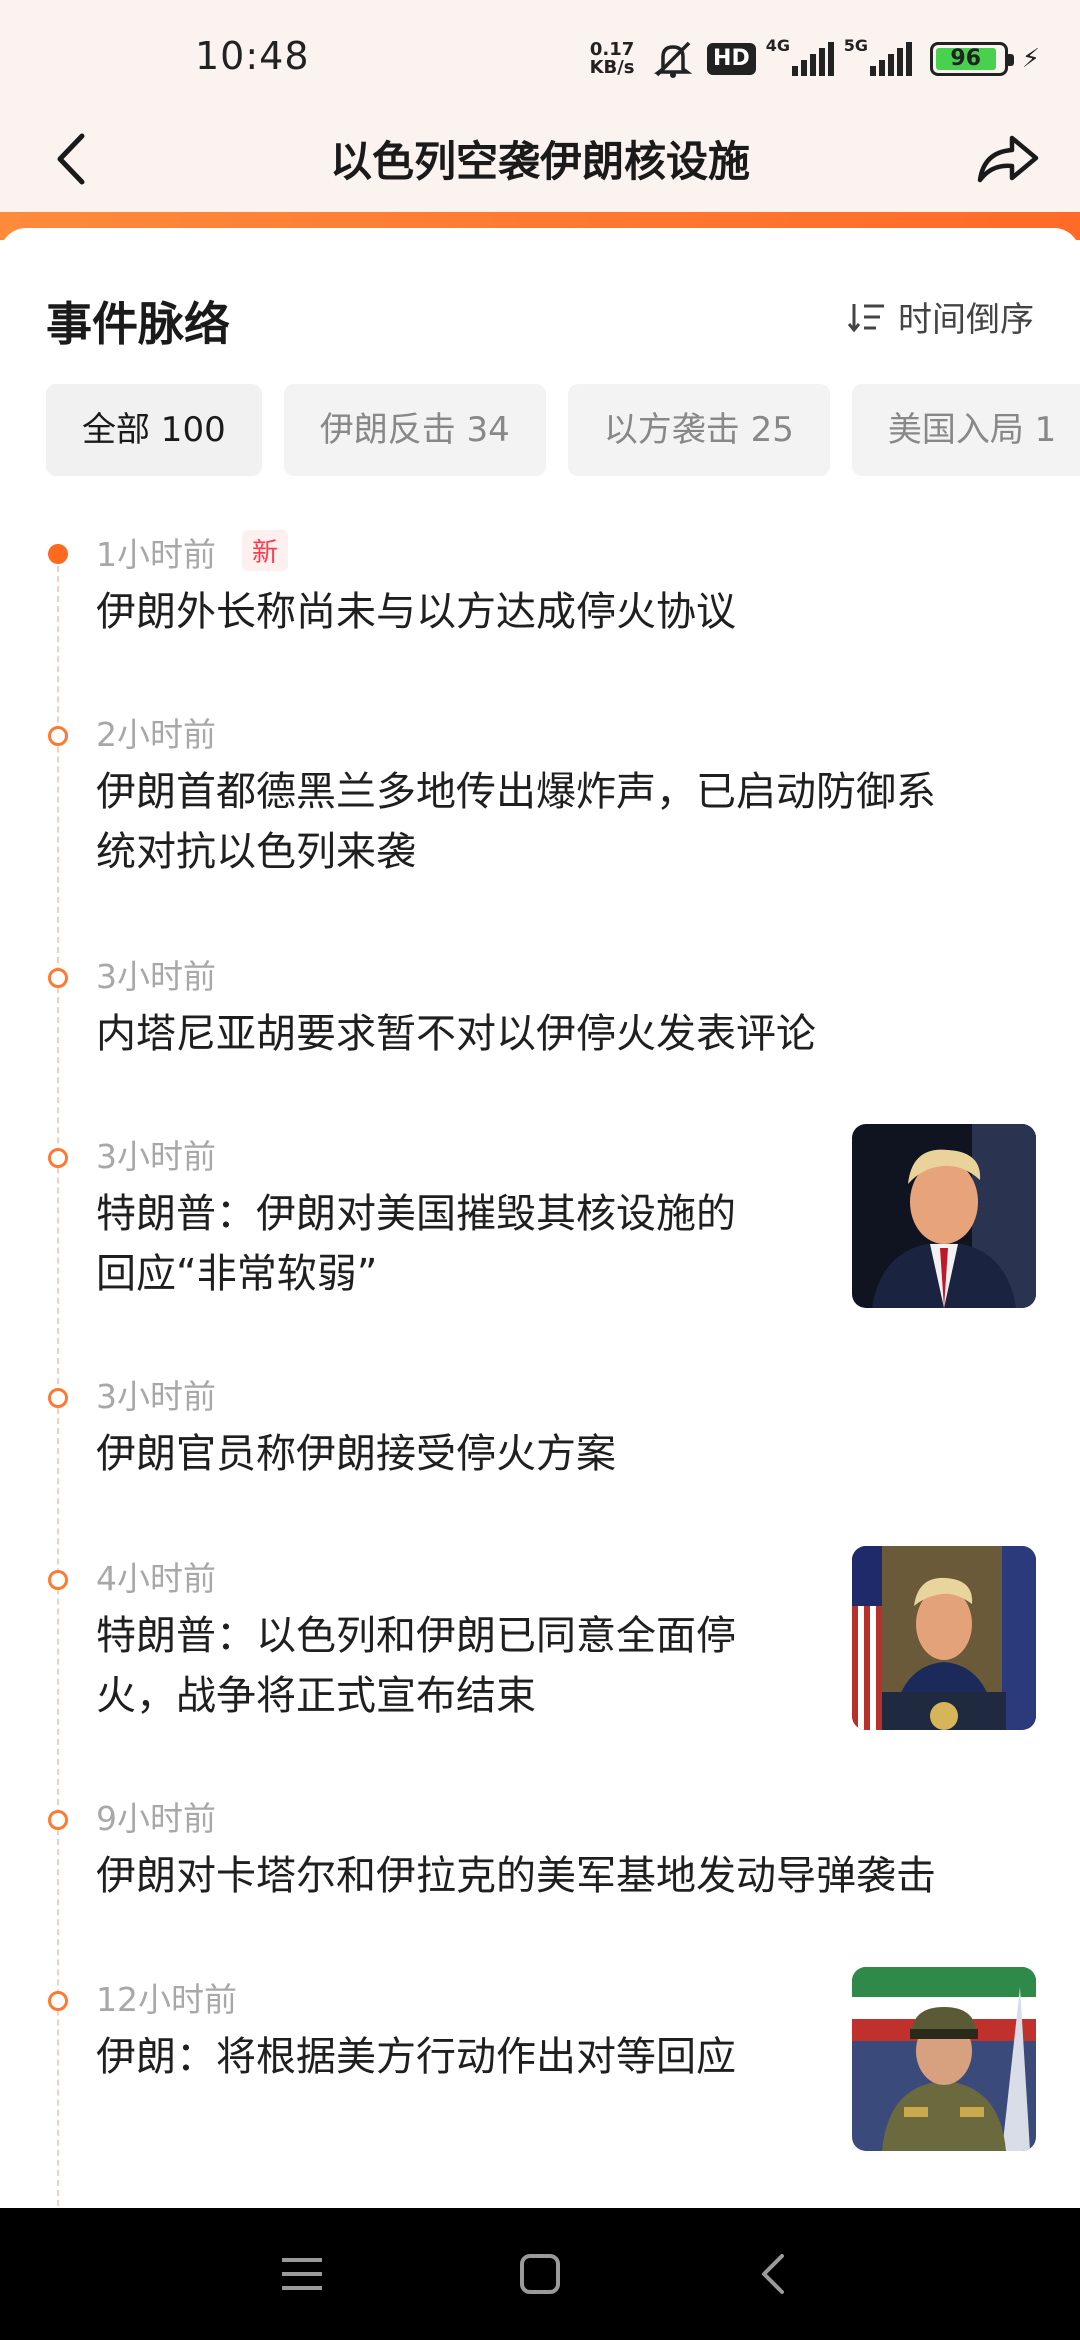  What do you see at coordinates (414, 430) in the screenshot?
I see `filter-chip-iran-counterattack: 伊朗反击 34` at bounding box center [414, 430].